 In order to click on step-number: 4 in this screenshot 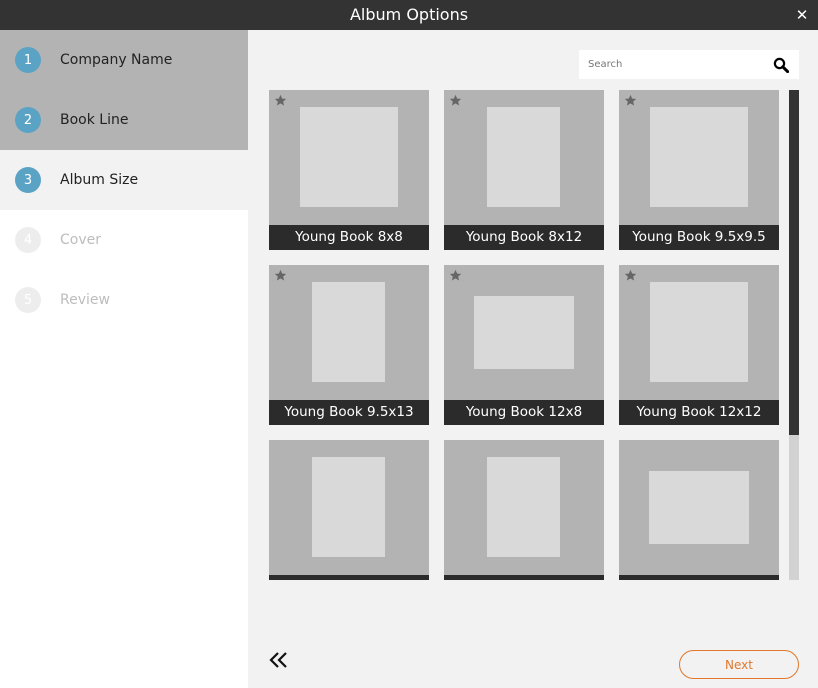, I will do `click(28, 240)`.